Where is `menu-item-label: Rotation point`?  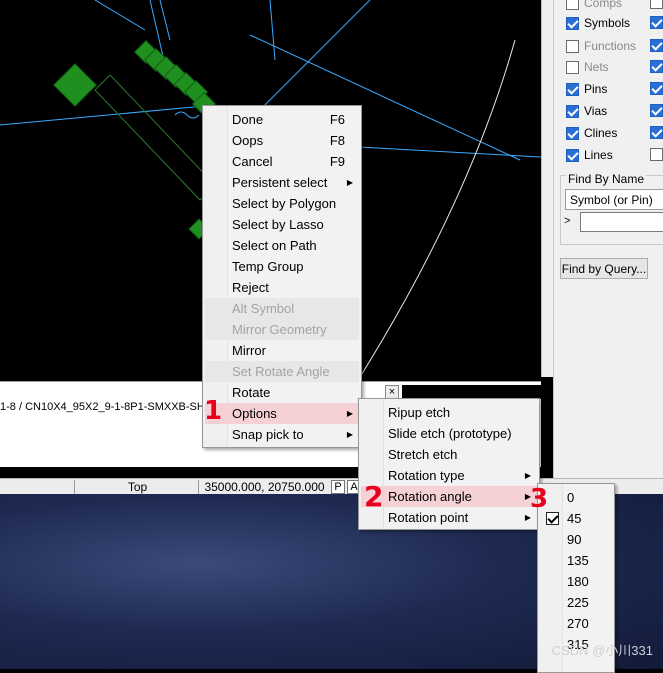 menu-item-label: Rotation point is located at coordinates (428, 517).